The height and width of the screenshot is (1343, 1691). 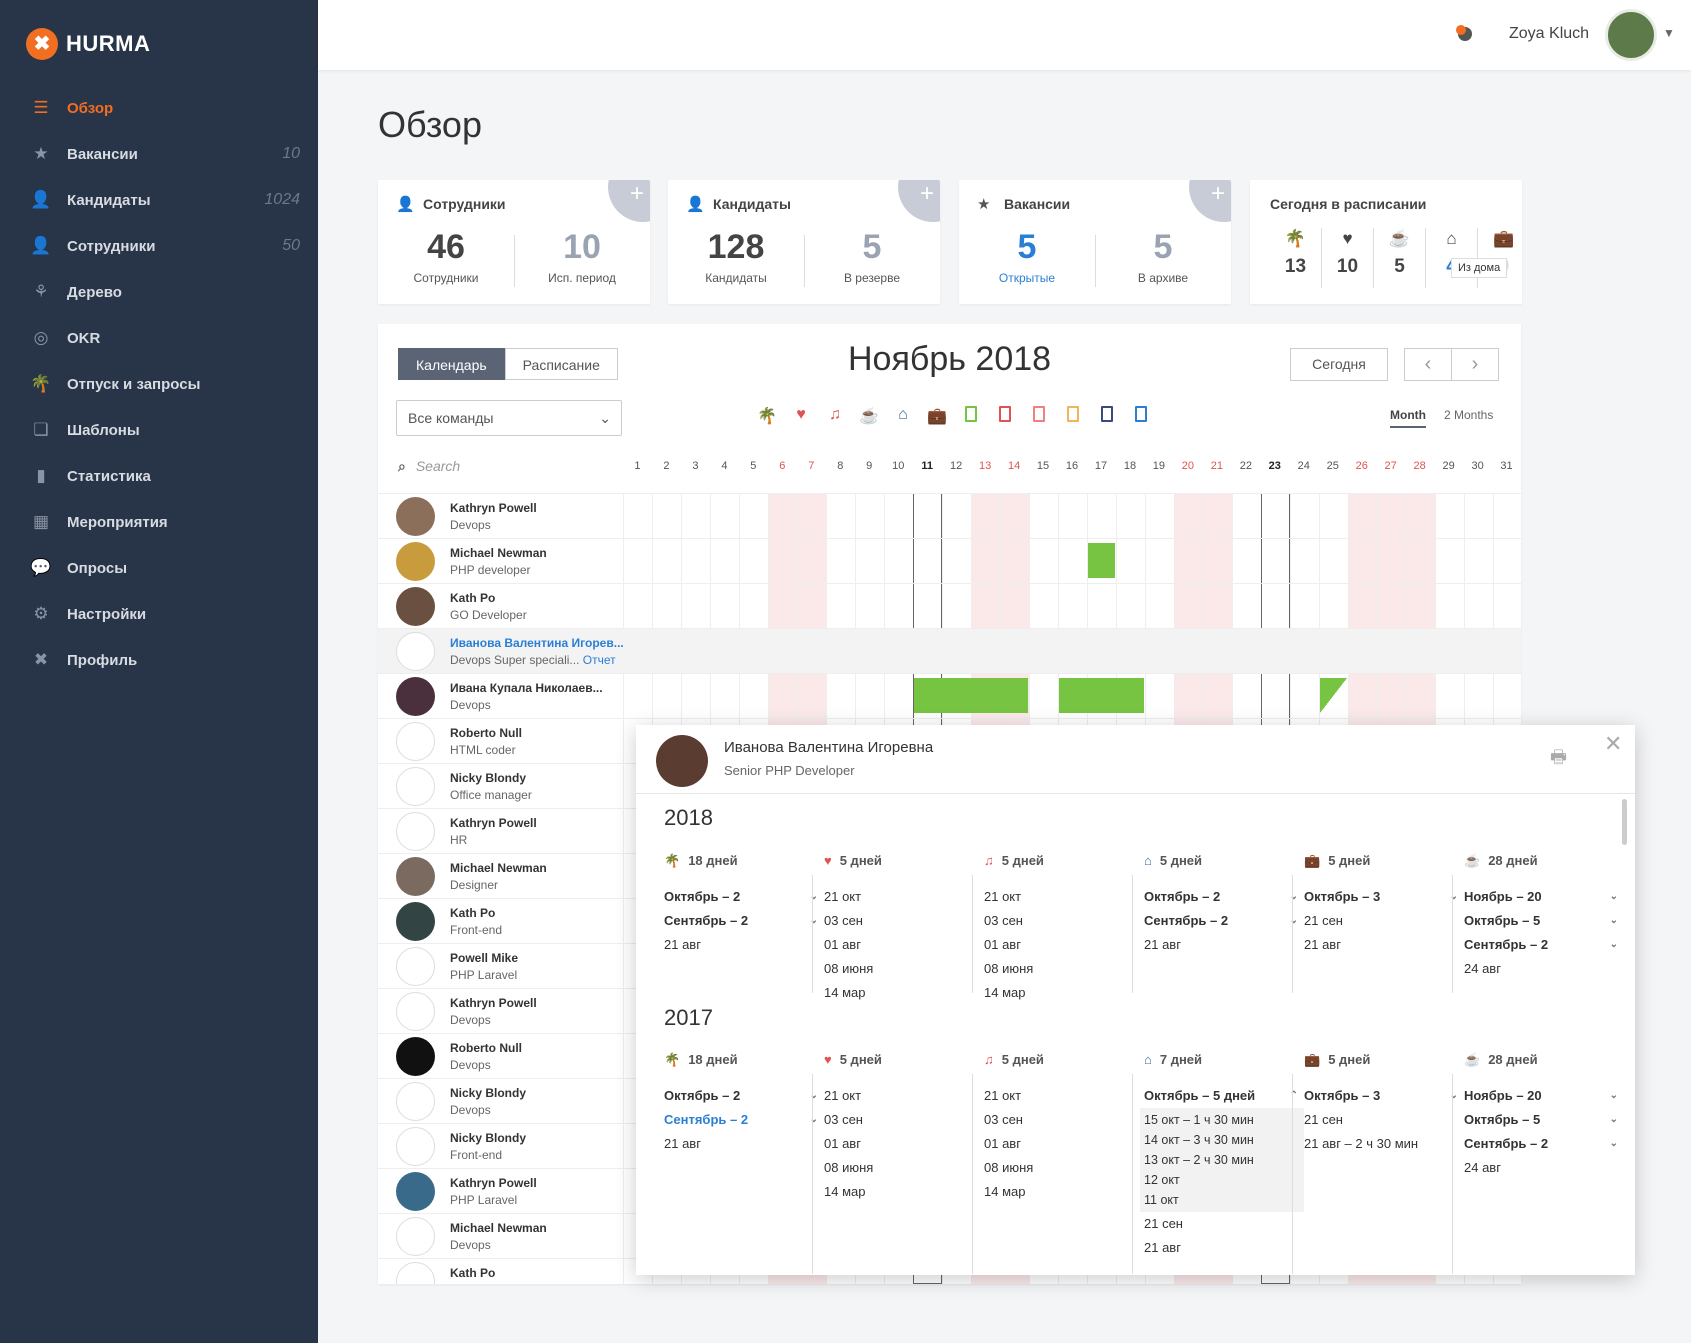 I want to click on status-pink-icon, so click(x=1039, y=416).